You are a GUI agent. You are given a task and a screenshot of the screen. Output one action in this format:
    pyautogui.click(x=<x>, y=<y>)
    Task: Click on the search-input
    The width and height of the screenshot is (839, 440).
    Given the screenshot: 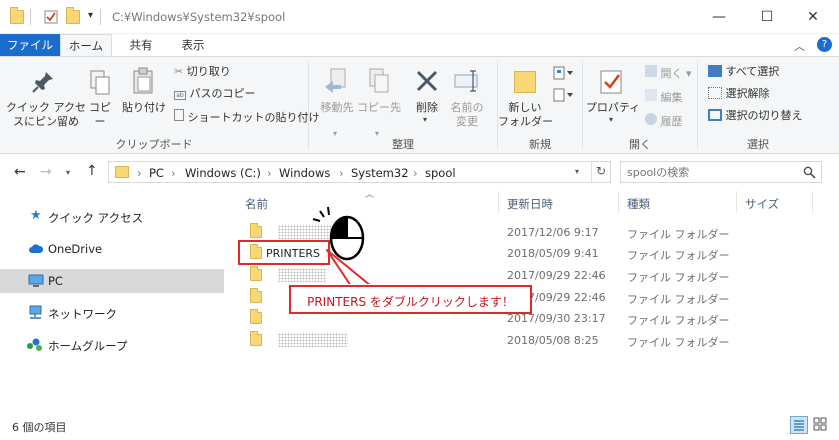 What is the action you would take?
    pyautogui.click(x=712, y=172)
    